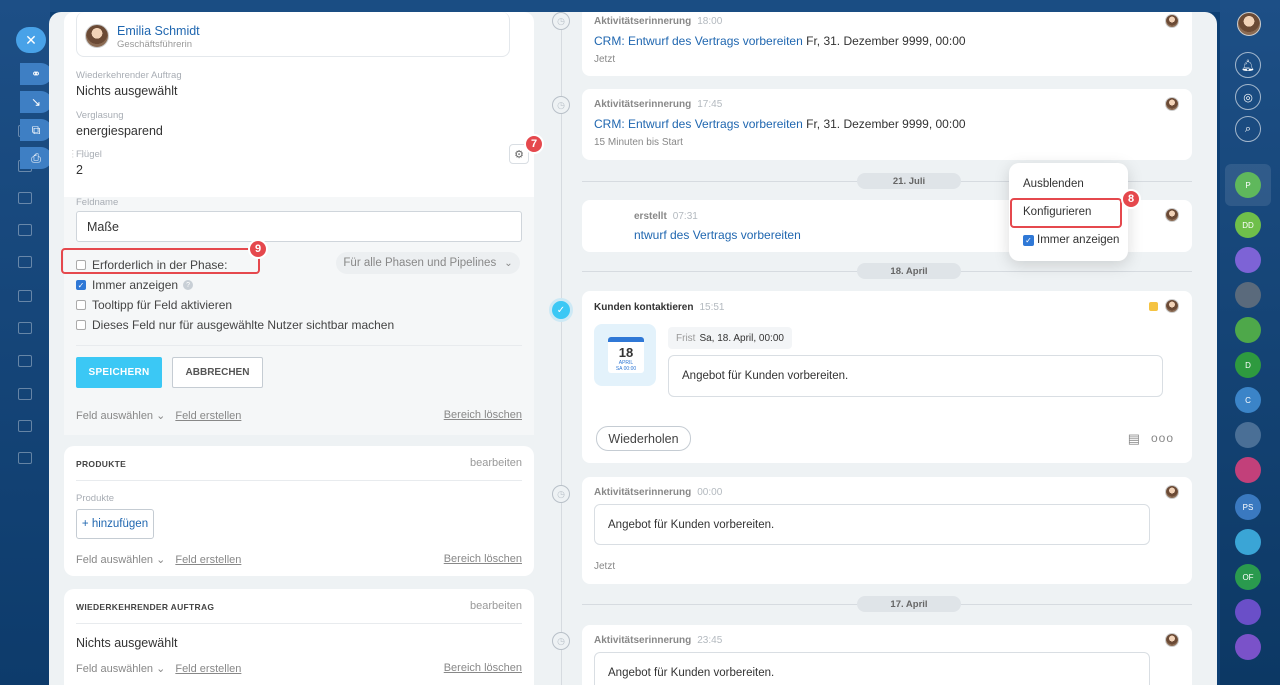 The width and height of the screenshot is (1280, 685). What do you see at coordinates (915, 376) in the screenshot?
I see `activity-description: Angebot für Kunden vorbereiten.` at bounding box center [915, 376].